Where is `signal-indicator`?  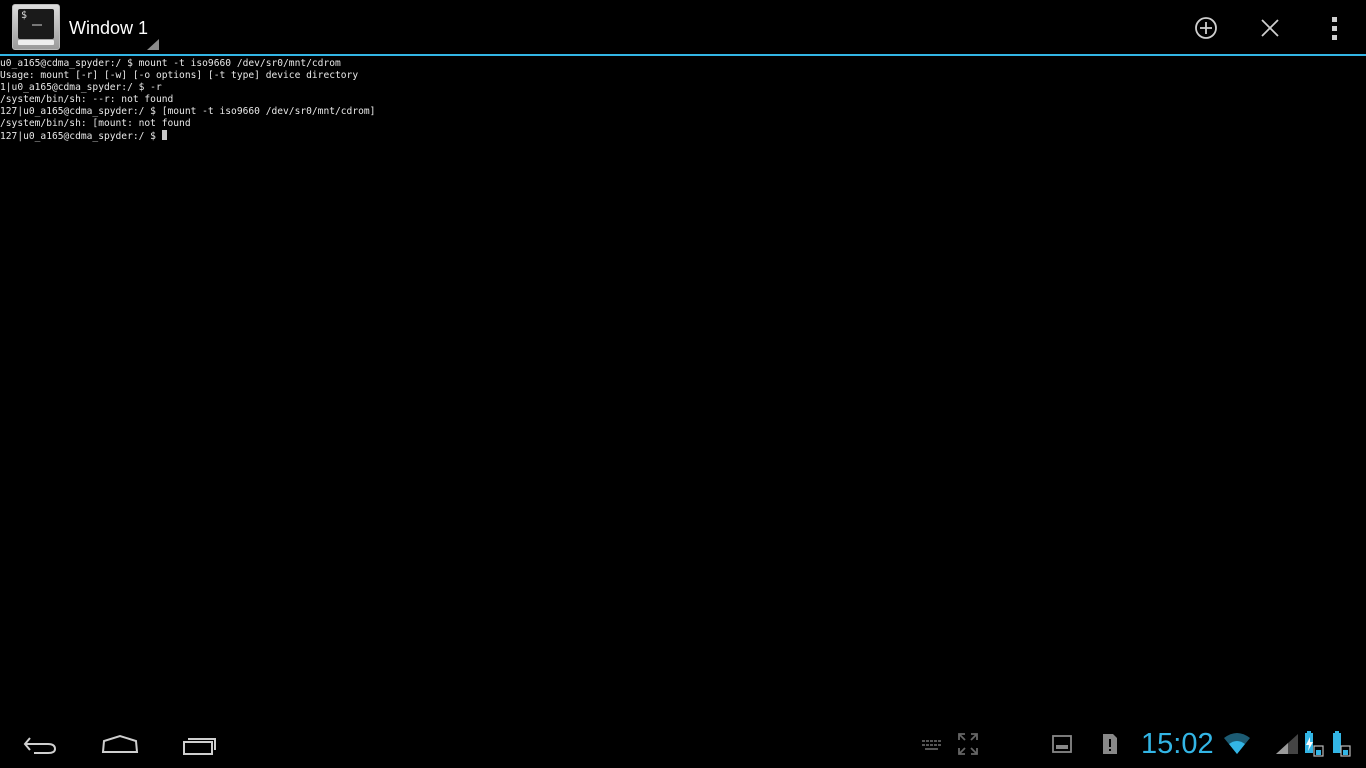 signal-indicator is located at coordinates (1287, 746).